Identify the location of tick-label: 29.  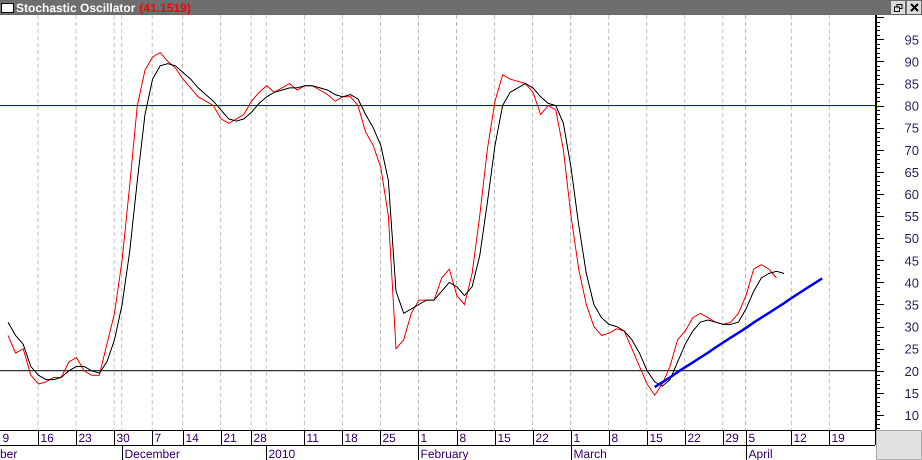
(732, 438).